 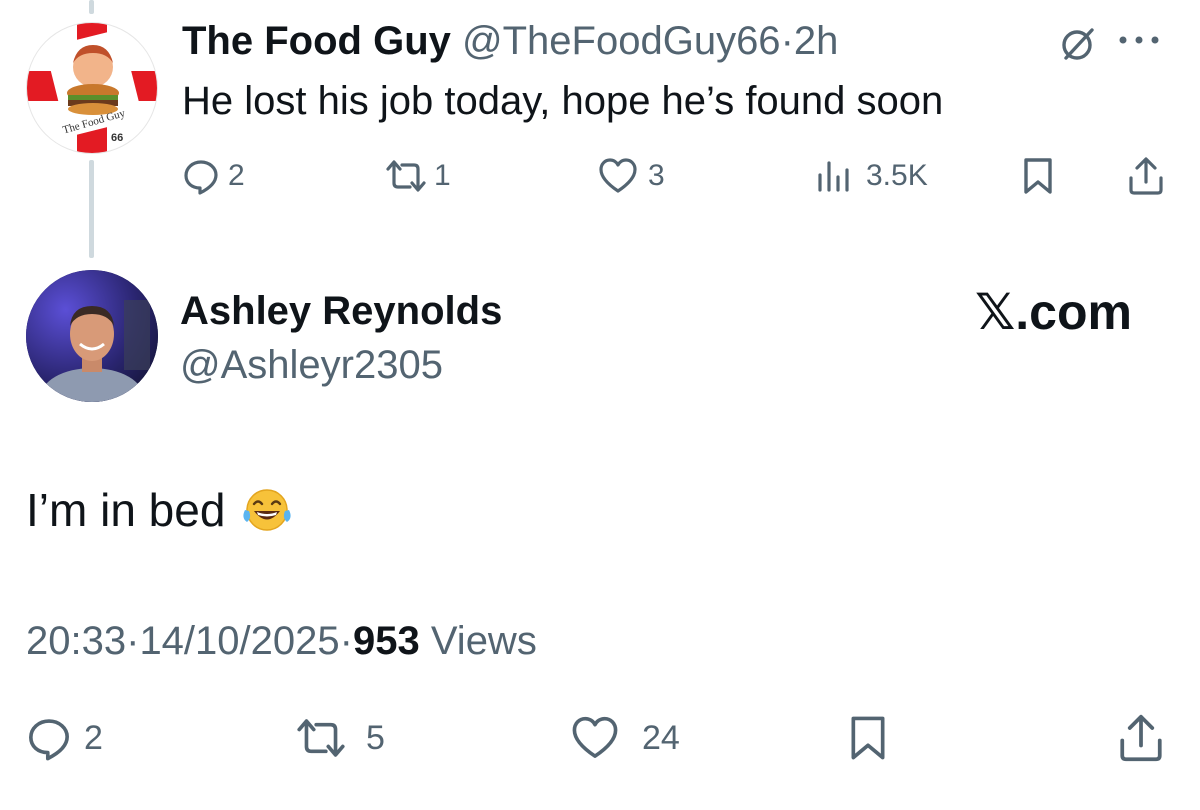 I want to click on reply-share-button, so click(x=1141, y=738).